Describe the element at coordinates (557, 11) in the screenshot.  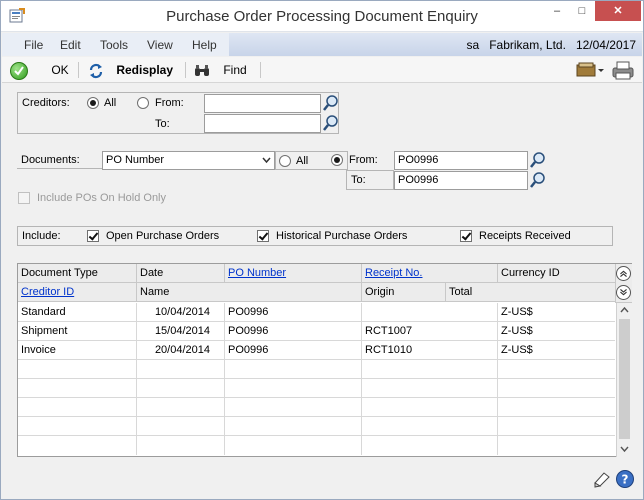
I see `minimize-button: –` at that location.